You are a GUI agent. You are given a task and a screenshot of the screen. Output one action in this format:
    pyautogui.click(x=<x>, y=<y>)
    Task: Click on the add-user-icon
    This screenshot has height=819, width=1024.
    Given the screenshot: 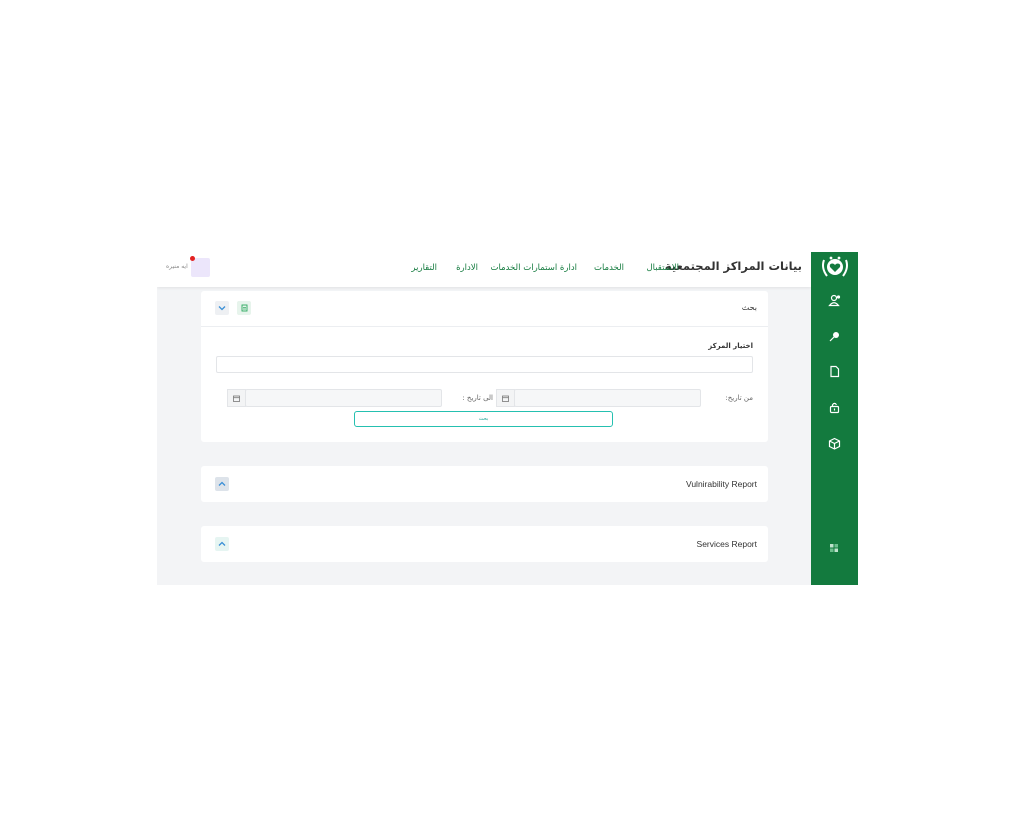 What is the action you would take?
    pyautogui.click(x=834, y=300)
    